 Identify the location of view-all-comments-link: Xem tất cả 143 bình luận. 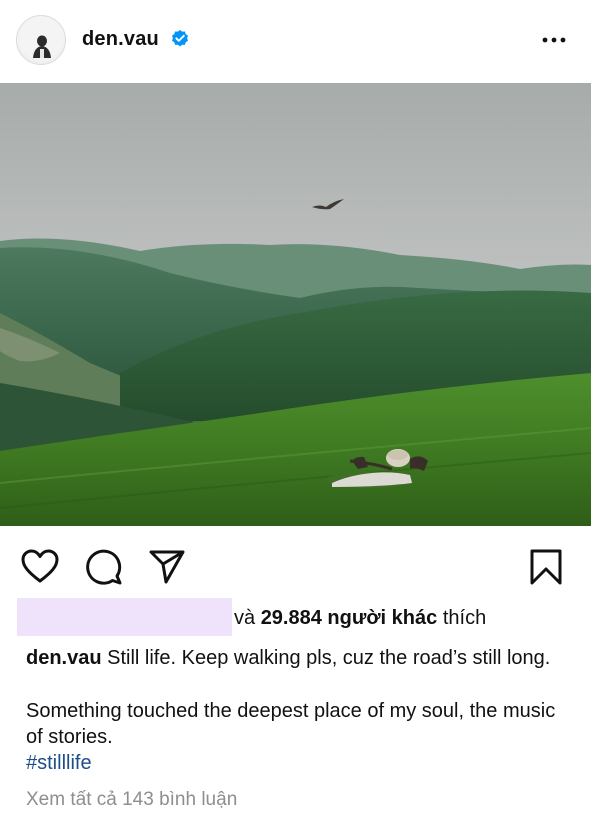
(131, 800).